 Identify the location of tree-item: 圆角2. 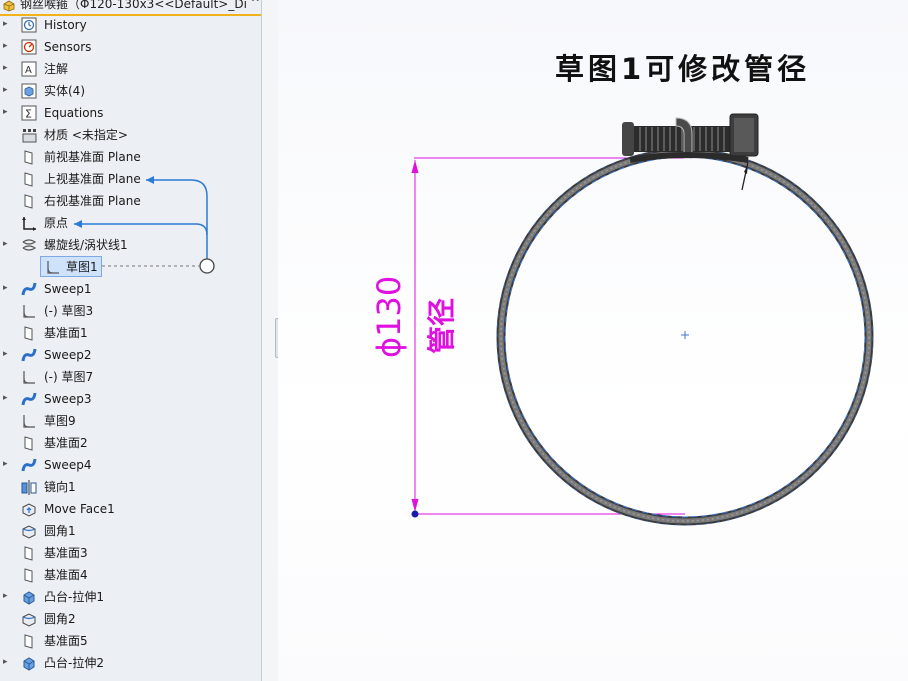
(130, 619).